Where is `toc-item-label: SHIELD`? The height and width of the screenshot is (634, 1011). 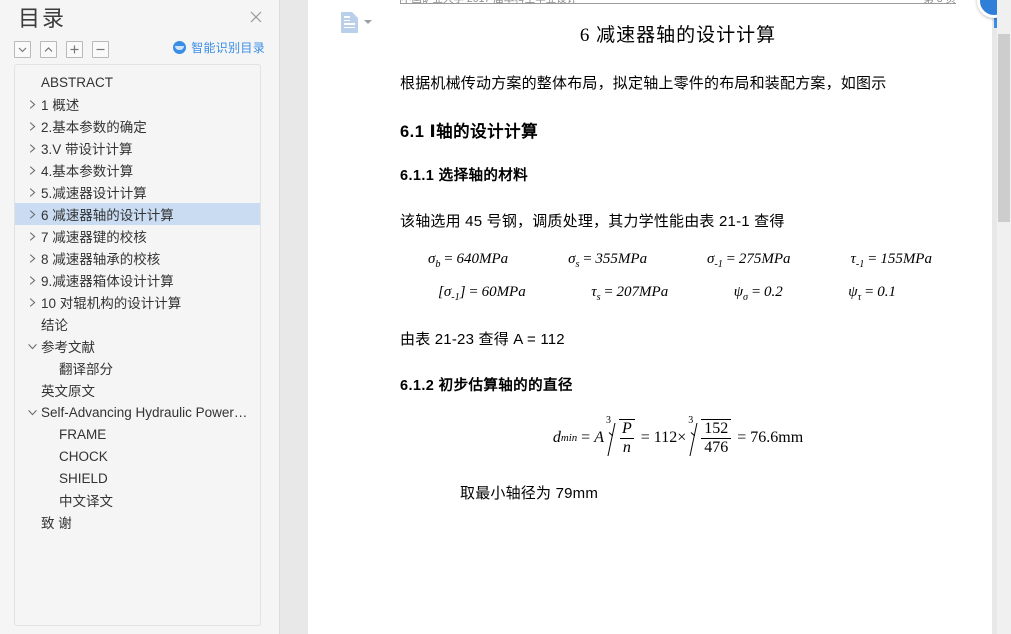 toc-item-label: SHIELD is located at coordinates (83, 478).